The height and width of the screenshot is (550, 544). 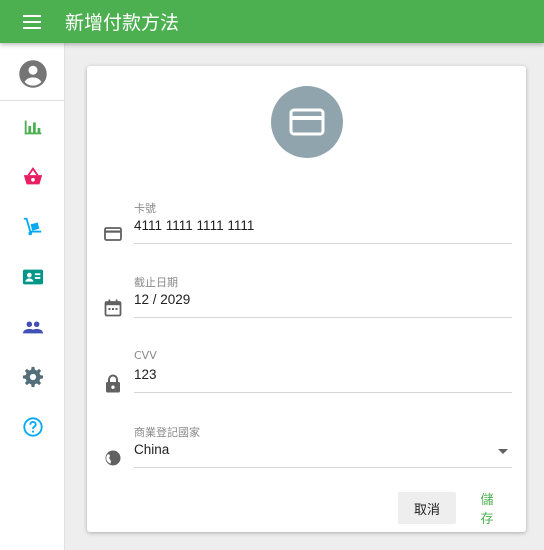 What do you see at coordinates (156, 282) in the screenshot?
I see `expiry-label: 截止日期` at bounding box center [156, 282].